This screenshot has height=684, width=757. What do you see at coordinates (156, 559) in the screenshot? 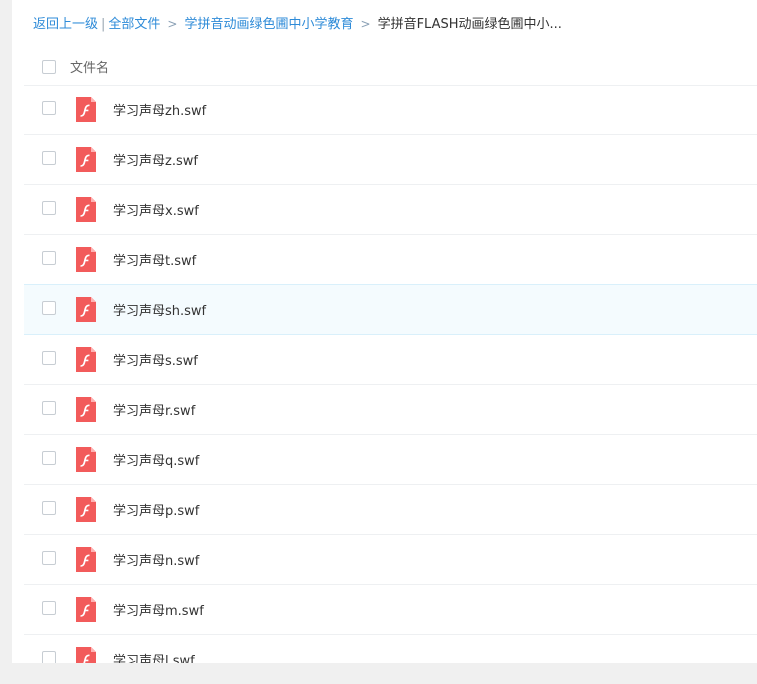
I see `file-name-link: 学习声母n.swf` at bounding box center [156, 559].